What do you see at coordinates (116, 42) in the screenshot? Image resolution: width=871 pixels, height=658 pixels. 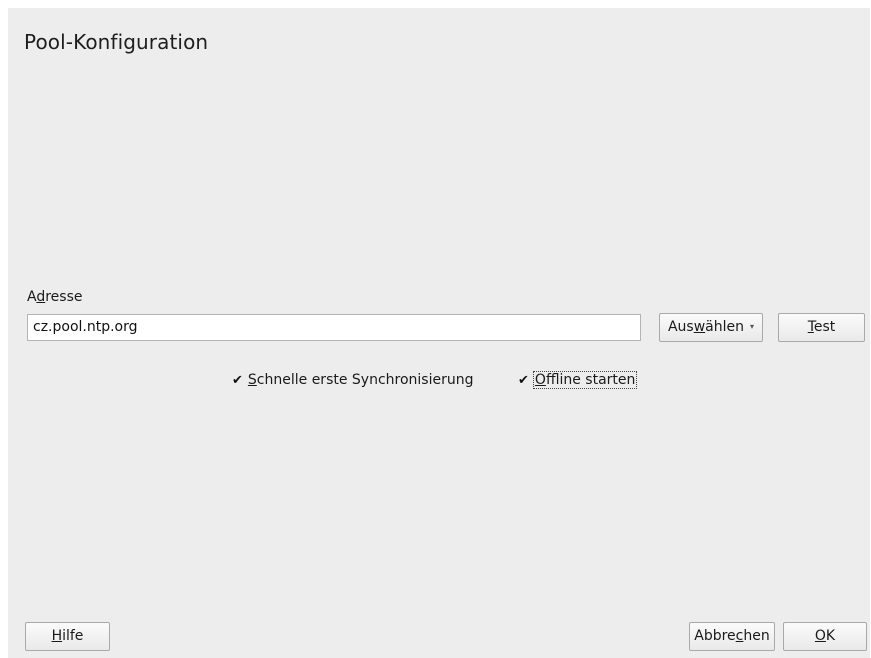 I see `dialog-title: Pool-Konfiguration` at bounding box center [116, 42].